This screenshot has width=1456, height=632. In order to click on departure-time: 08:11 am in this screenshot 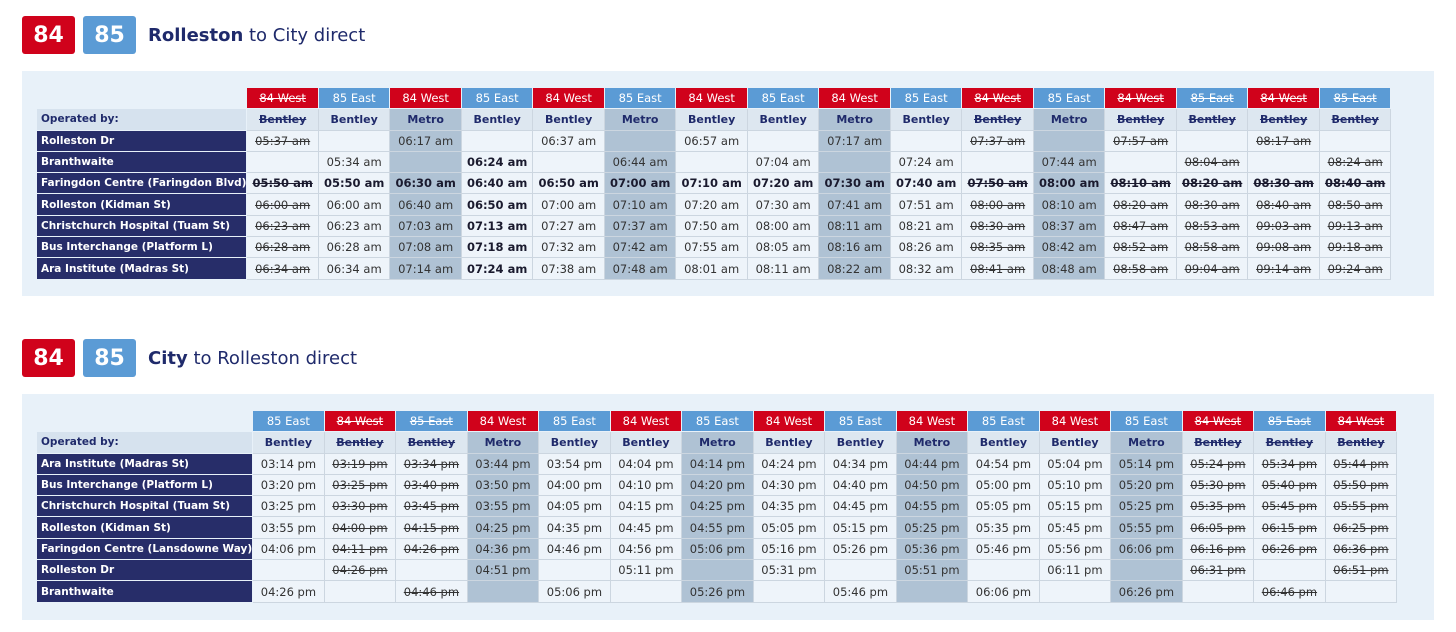, I will do `click(783, 268)`.